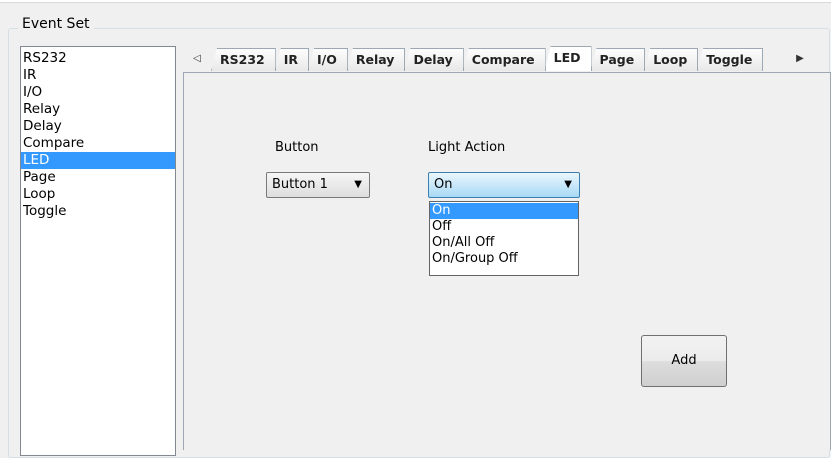 The height and width of the screenshot is (458, 831). I want to click on list-item-rs232: RS232, so click(98, 58).